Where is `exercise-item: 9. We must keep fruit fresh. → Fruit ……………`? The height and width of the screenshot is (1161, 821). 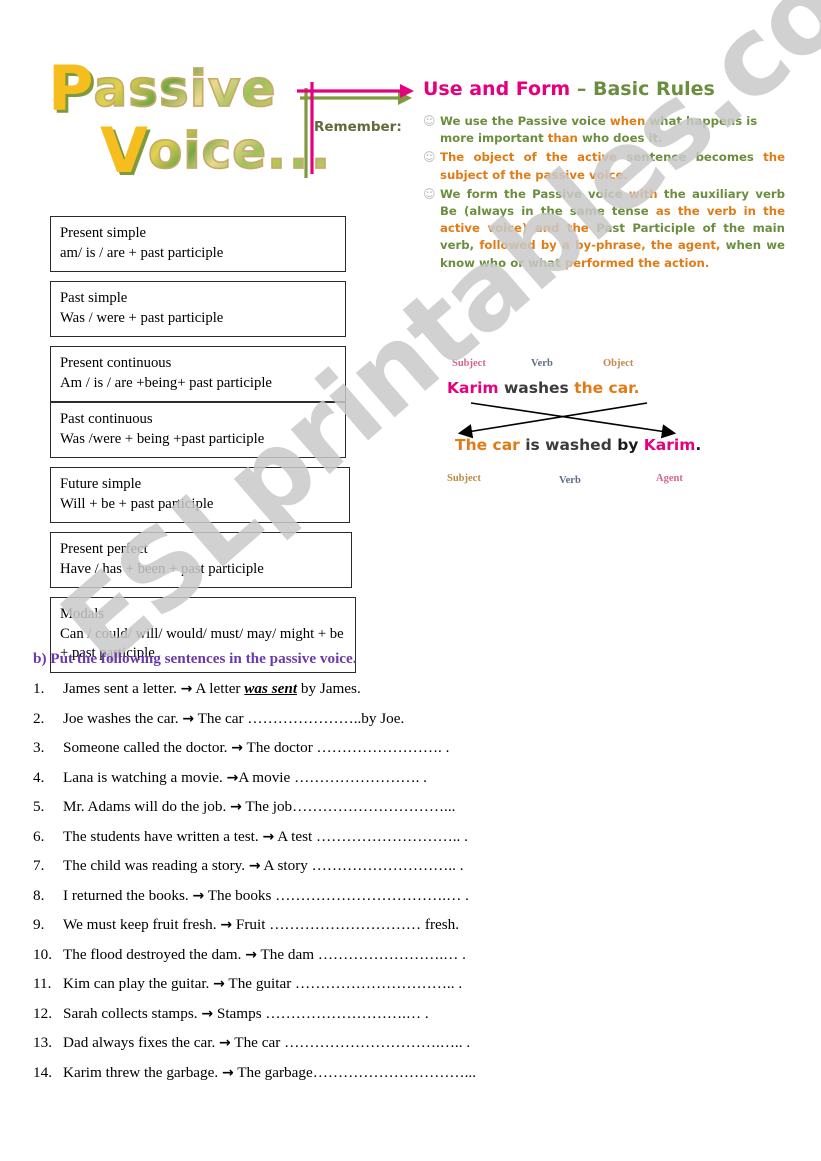
exercise-item: 9. We must keep fruit fresh. → Fruit …………… is located at coordinates (413, 925).